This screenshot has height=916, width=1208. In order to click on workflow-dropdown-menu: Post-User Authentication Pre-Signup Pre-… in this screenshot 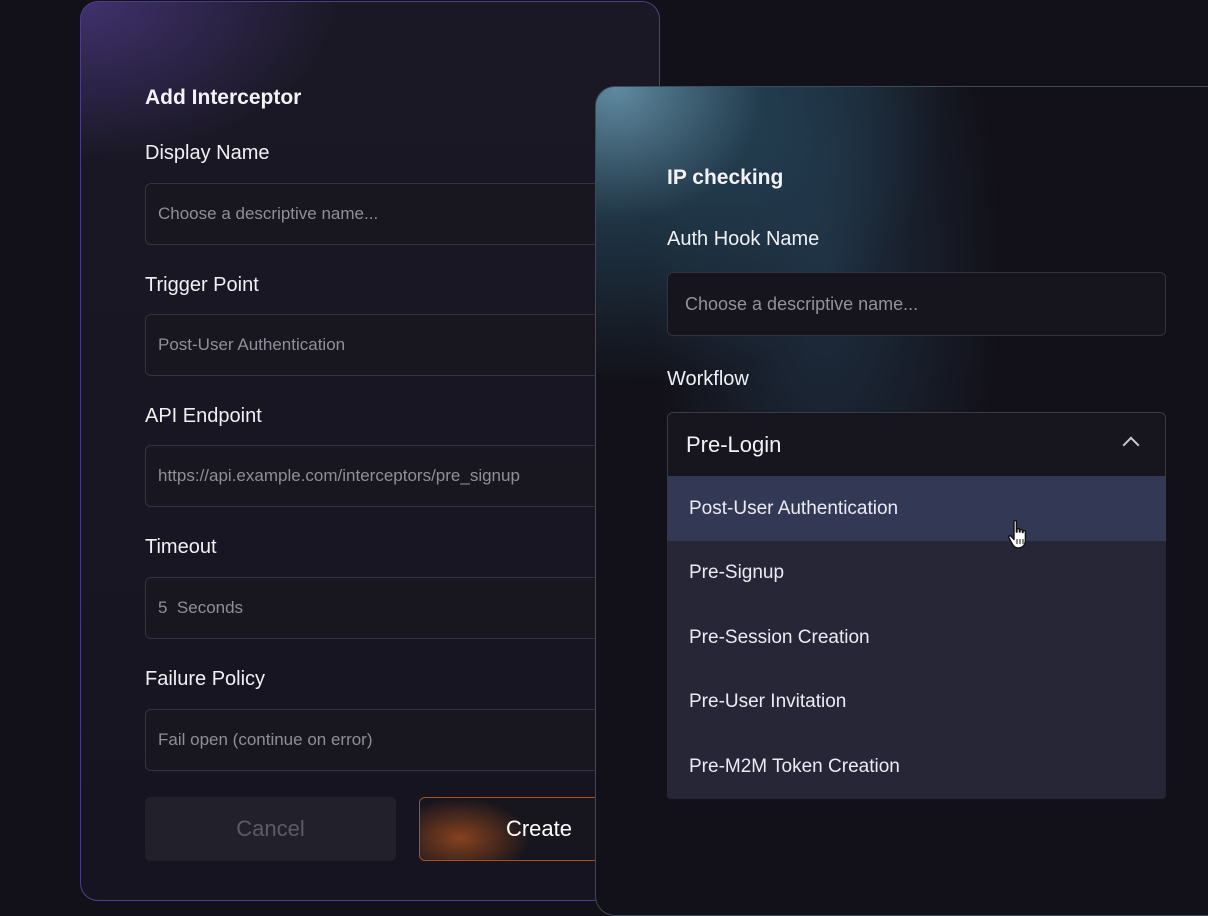, I will do `click(916, 637)`.